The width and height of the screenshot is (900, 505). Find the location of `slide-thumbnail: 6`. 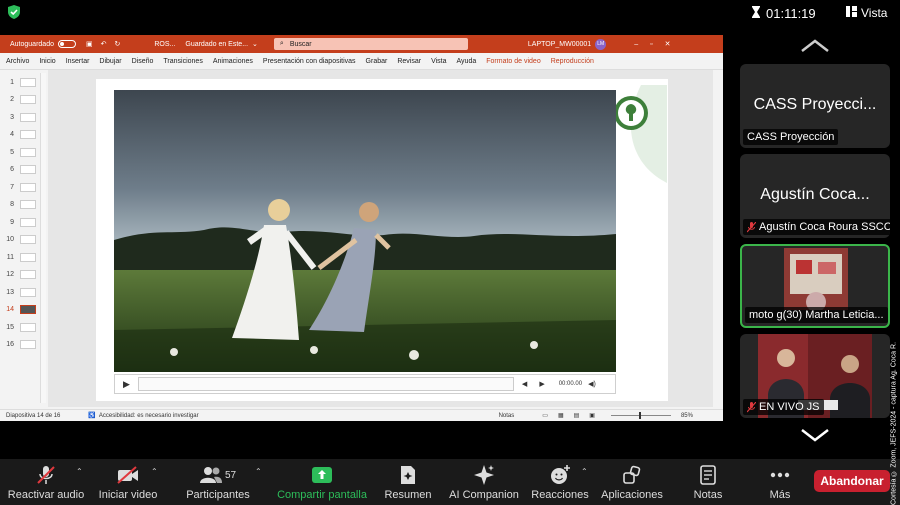

slide-thumbnail: 6 is located at coordinates (24, 170).